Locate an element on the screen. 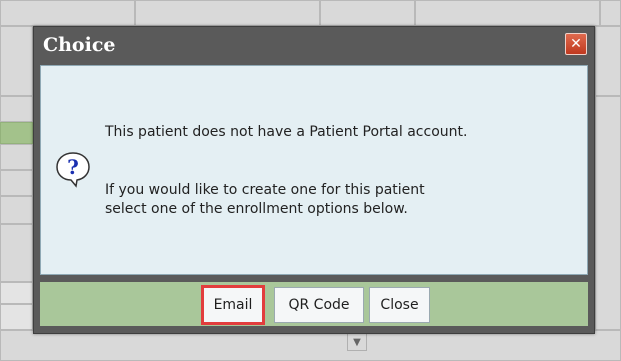 The width and height of the screenshot is (621, 361). close-button: Close is located at coordinates (399, 305).